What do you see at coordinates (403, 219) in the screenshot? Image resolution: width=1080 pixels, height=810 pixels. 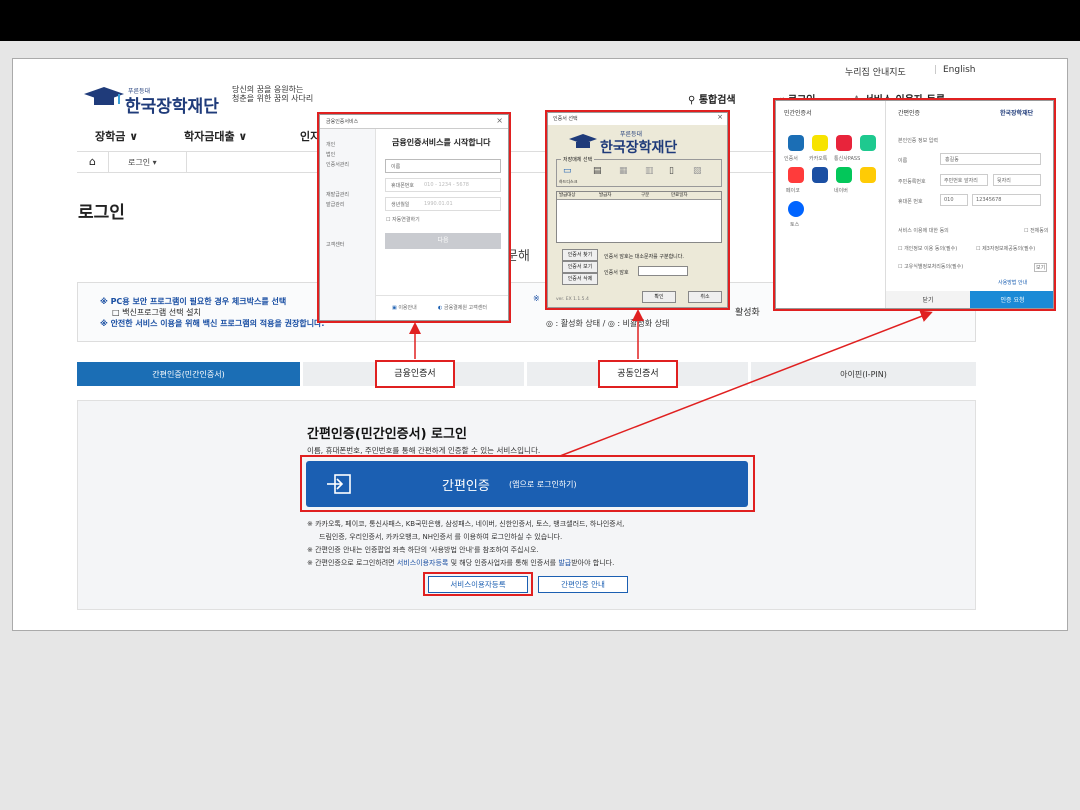 I see `auto-connect-checkbox: ☐ 자동연결하기` at bounding box center [403, 219].